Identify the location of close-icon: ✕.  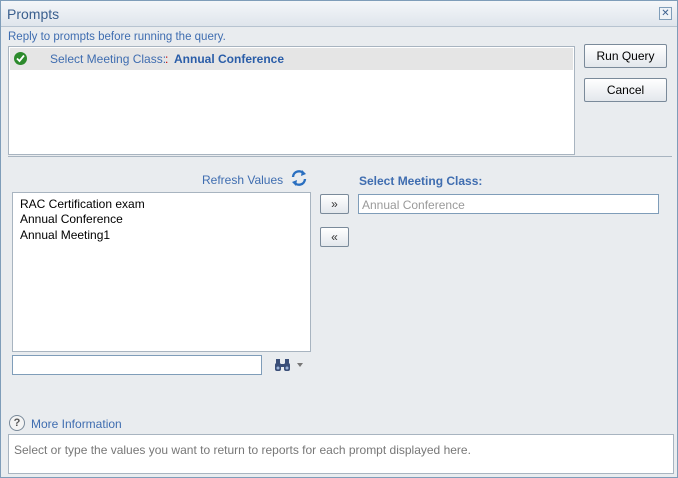
(665, 13).